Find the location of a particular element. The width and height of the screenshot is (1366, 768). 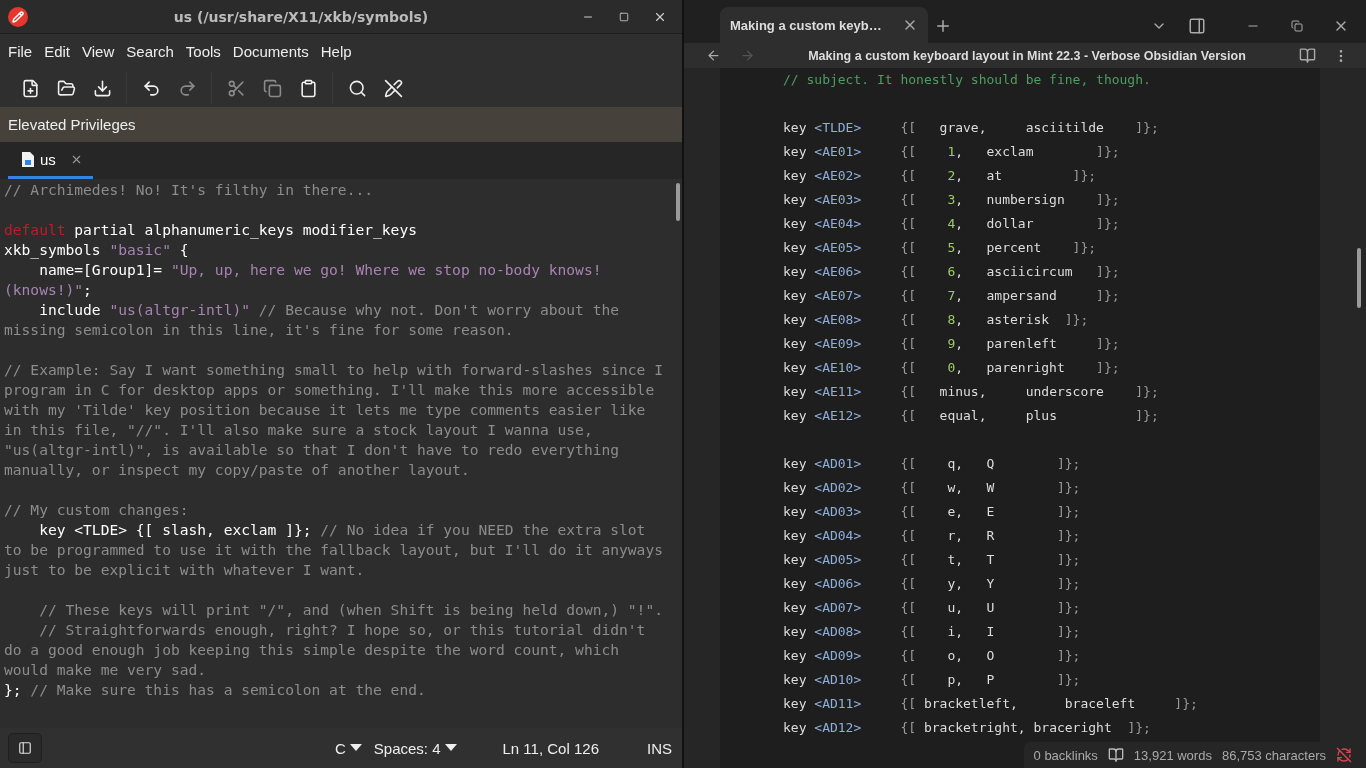

language-dropdown: C is located at coordinates (348, 748).